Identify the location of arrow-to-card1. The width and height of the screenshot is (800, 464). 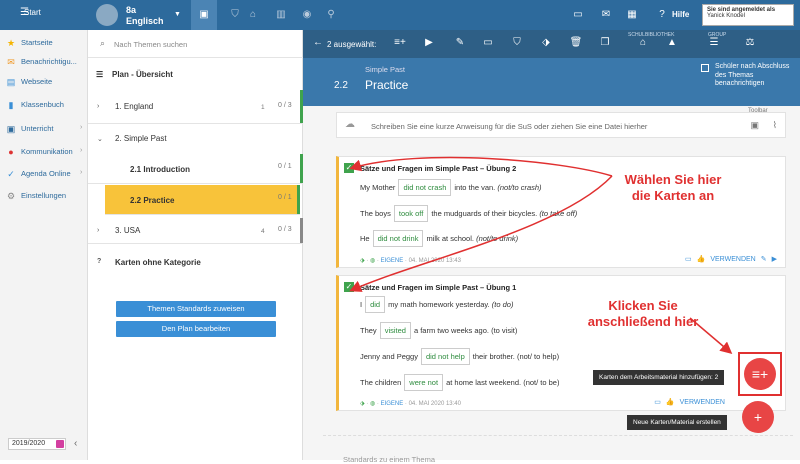
(481, 166).